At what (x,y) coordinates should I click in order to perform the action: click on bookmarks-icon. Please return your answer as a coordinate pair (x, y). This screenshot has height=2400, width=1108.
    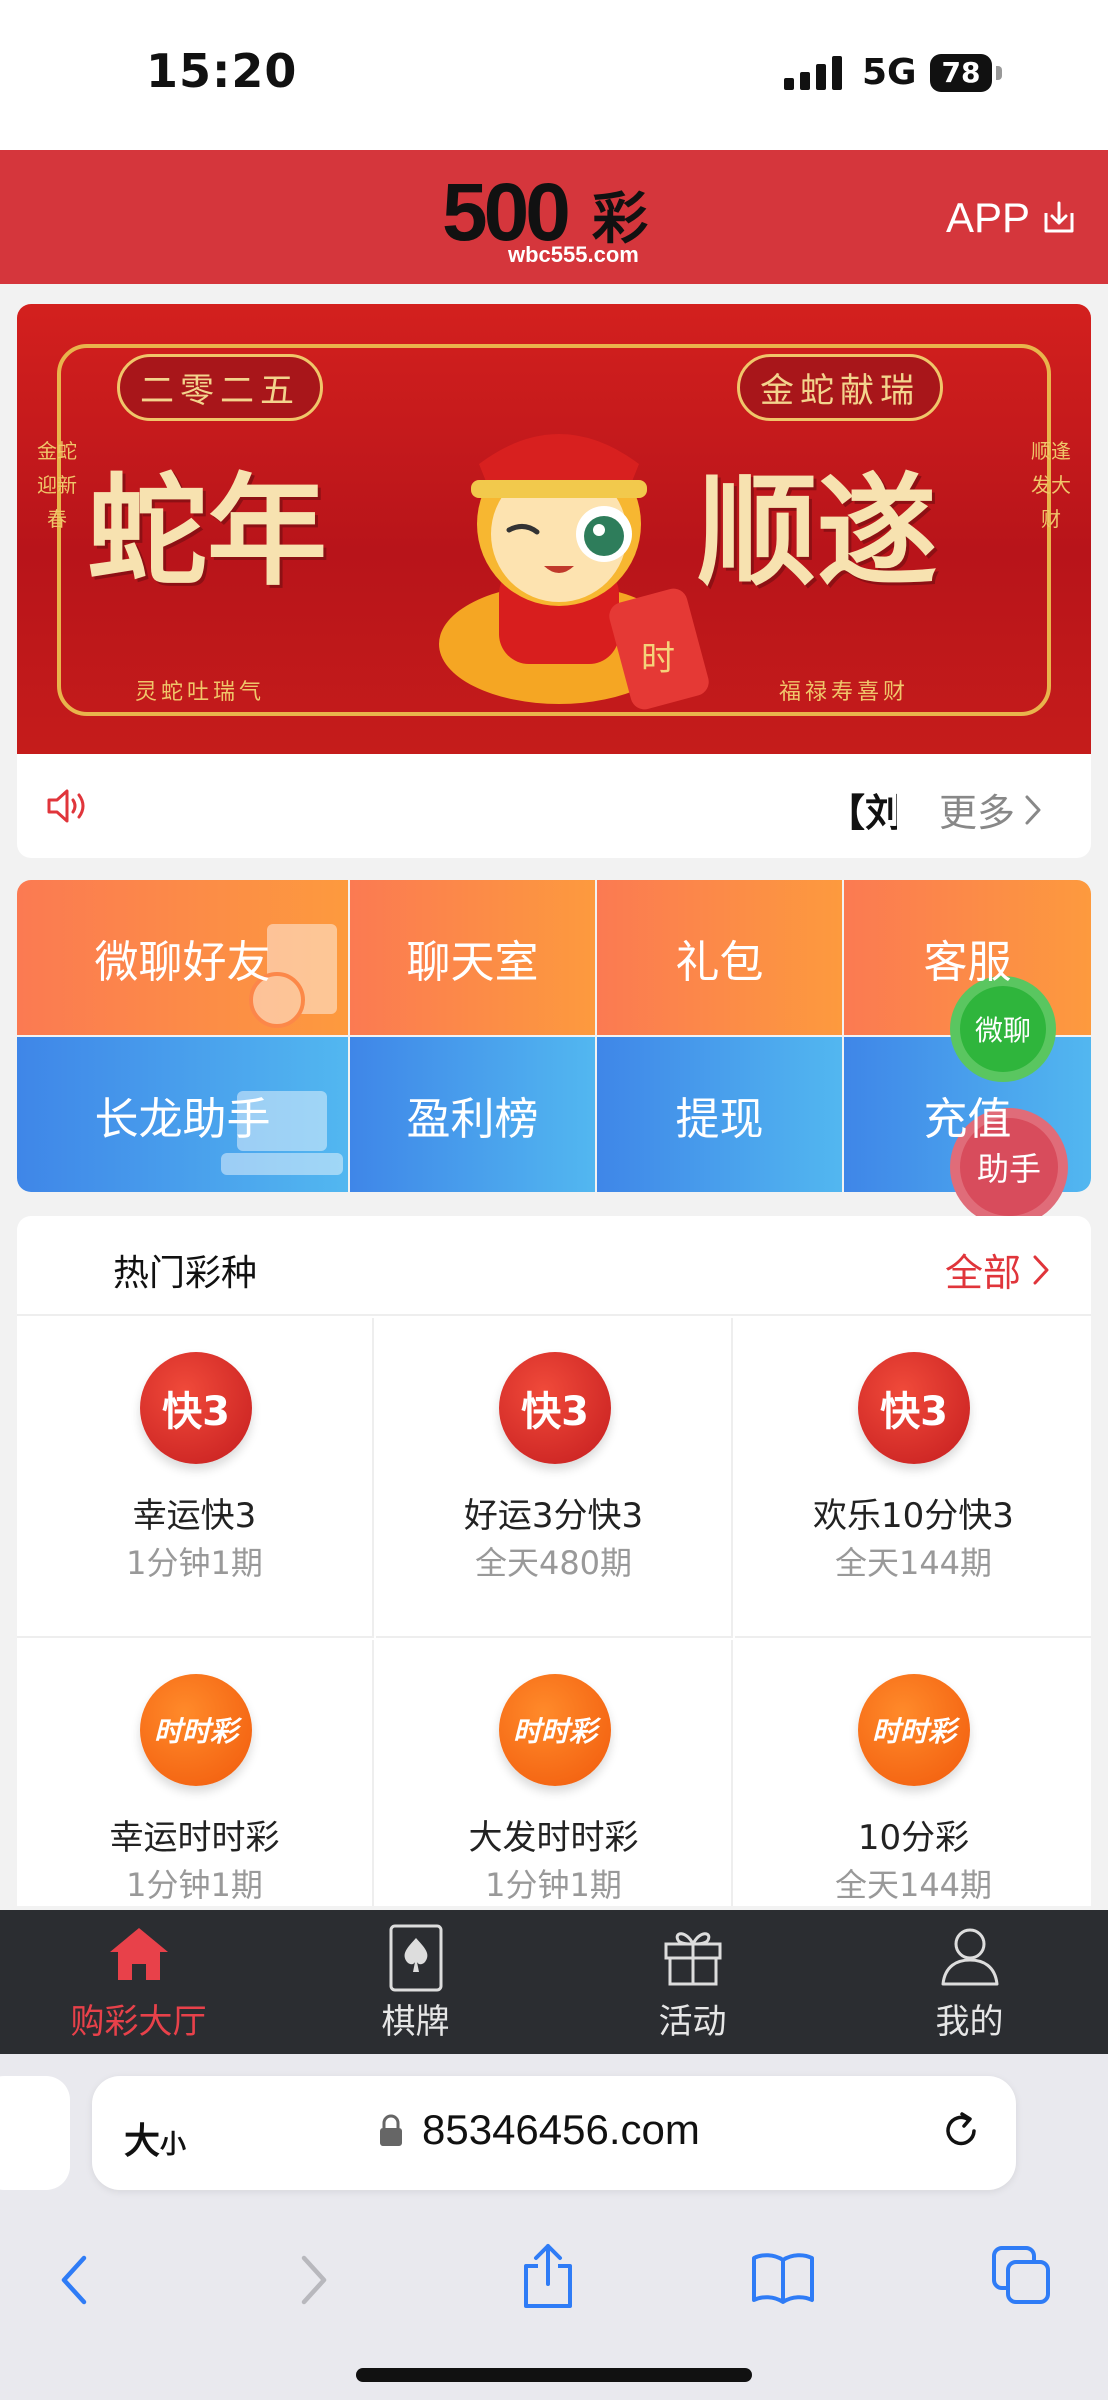
    Looking at the image, I should click on (783, 2278).